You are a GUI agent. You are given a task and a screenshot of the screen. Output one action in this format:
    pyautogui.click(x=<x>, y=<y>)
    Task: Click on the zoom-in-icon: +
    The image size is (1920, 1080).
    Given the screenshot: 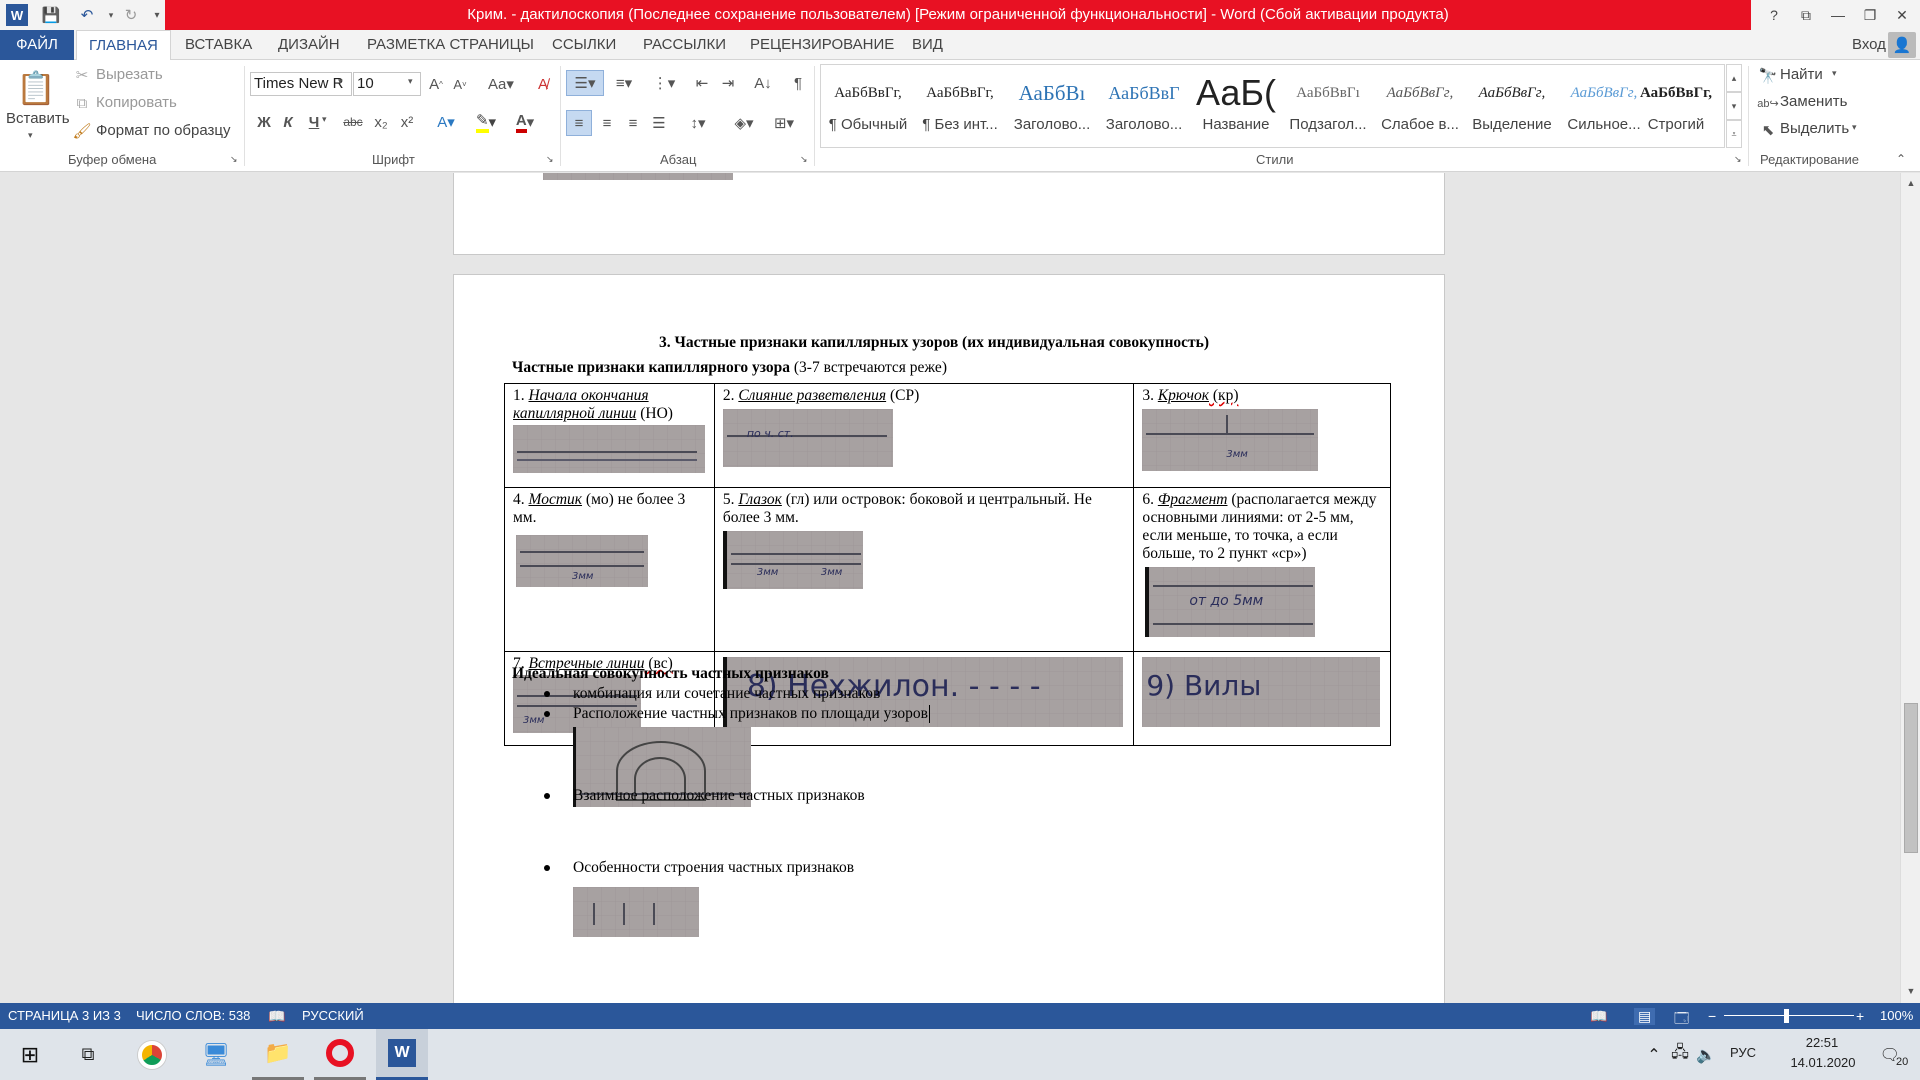 What is the action you would take?
    pyautogui.click(x=1860, y=1016)
    